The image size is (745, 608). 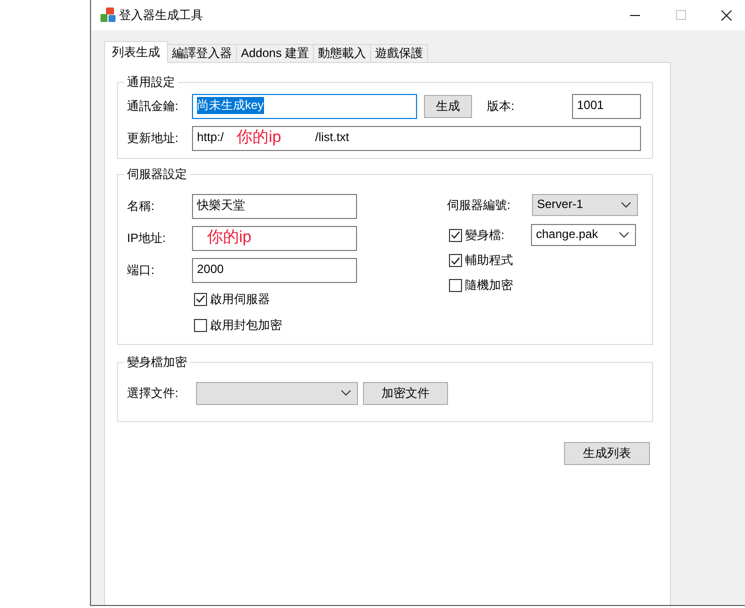 I want to click on checkbox-label: 啟用封包加密, so click(x=246, y=325).